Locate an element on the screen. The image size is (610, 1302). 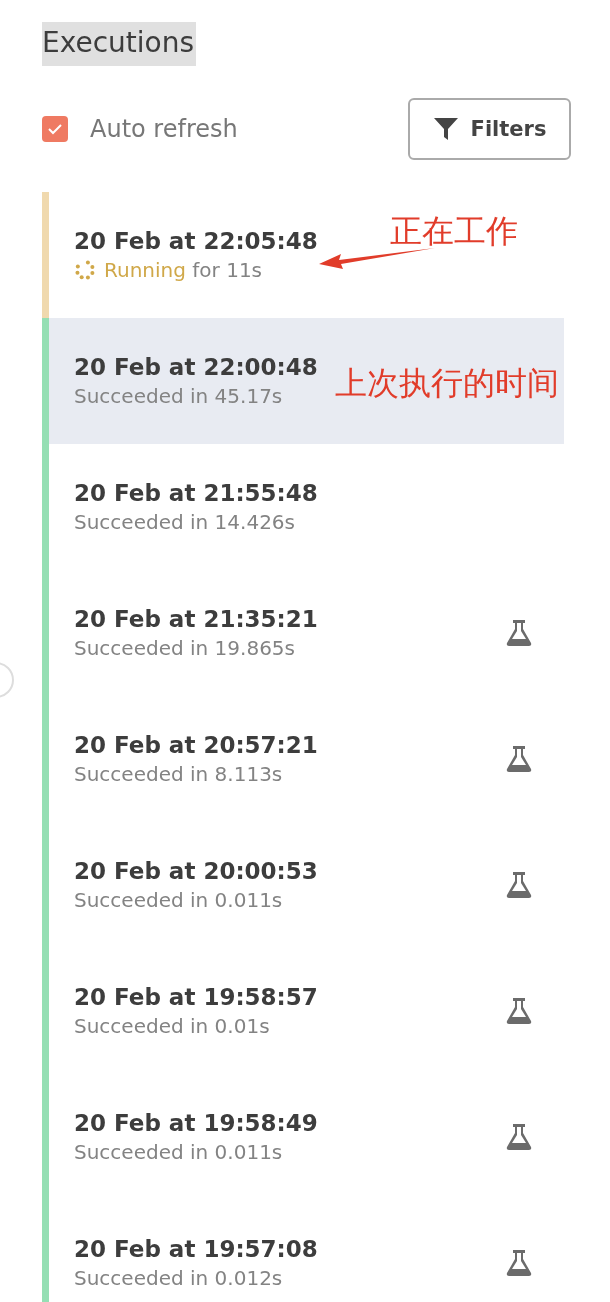
execution-time: 20 Feb at 21:55:48 is located at coordinates (196, 493).